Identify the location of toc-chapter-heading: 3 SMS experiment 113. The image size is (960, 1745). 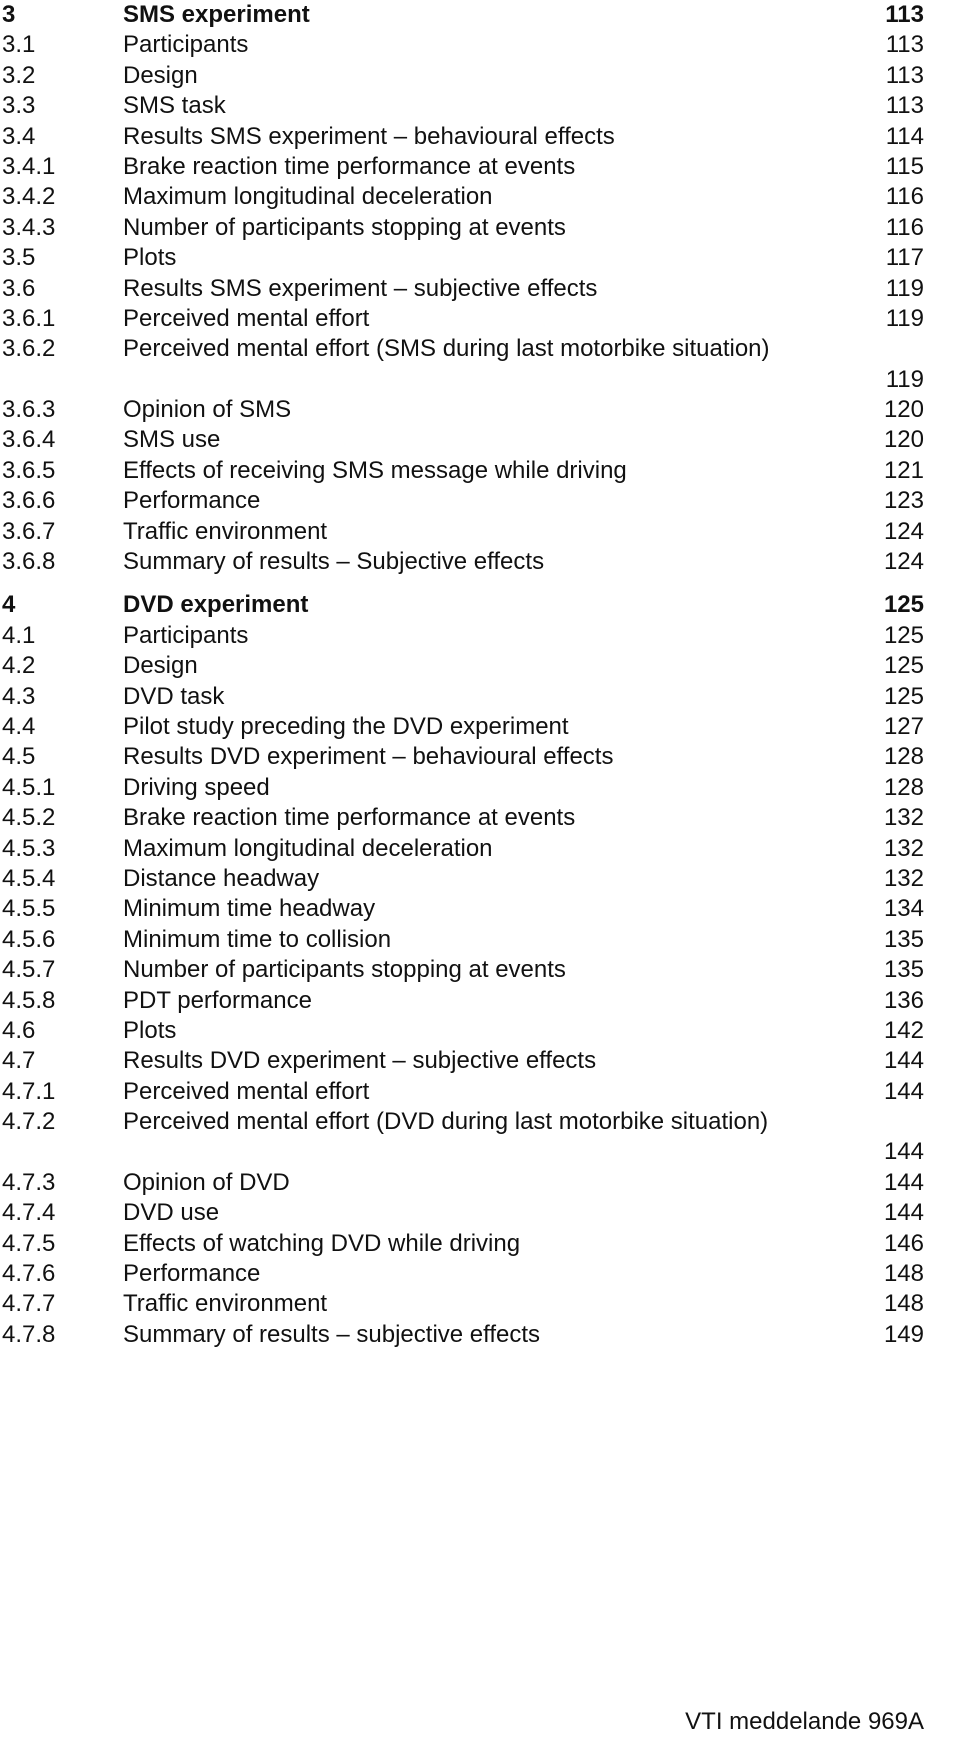
(480, 15).